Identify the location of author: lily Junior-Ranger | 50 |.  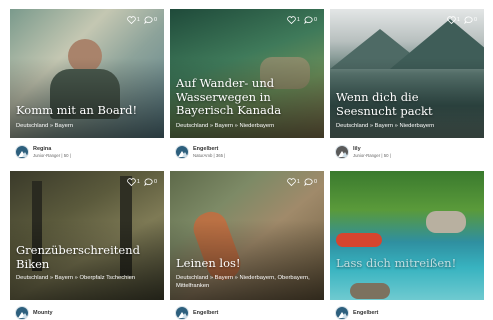
(363, 152).